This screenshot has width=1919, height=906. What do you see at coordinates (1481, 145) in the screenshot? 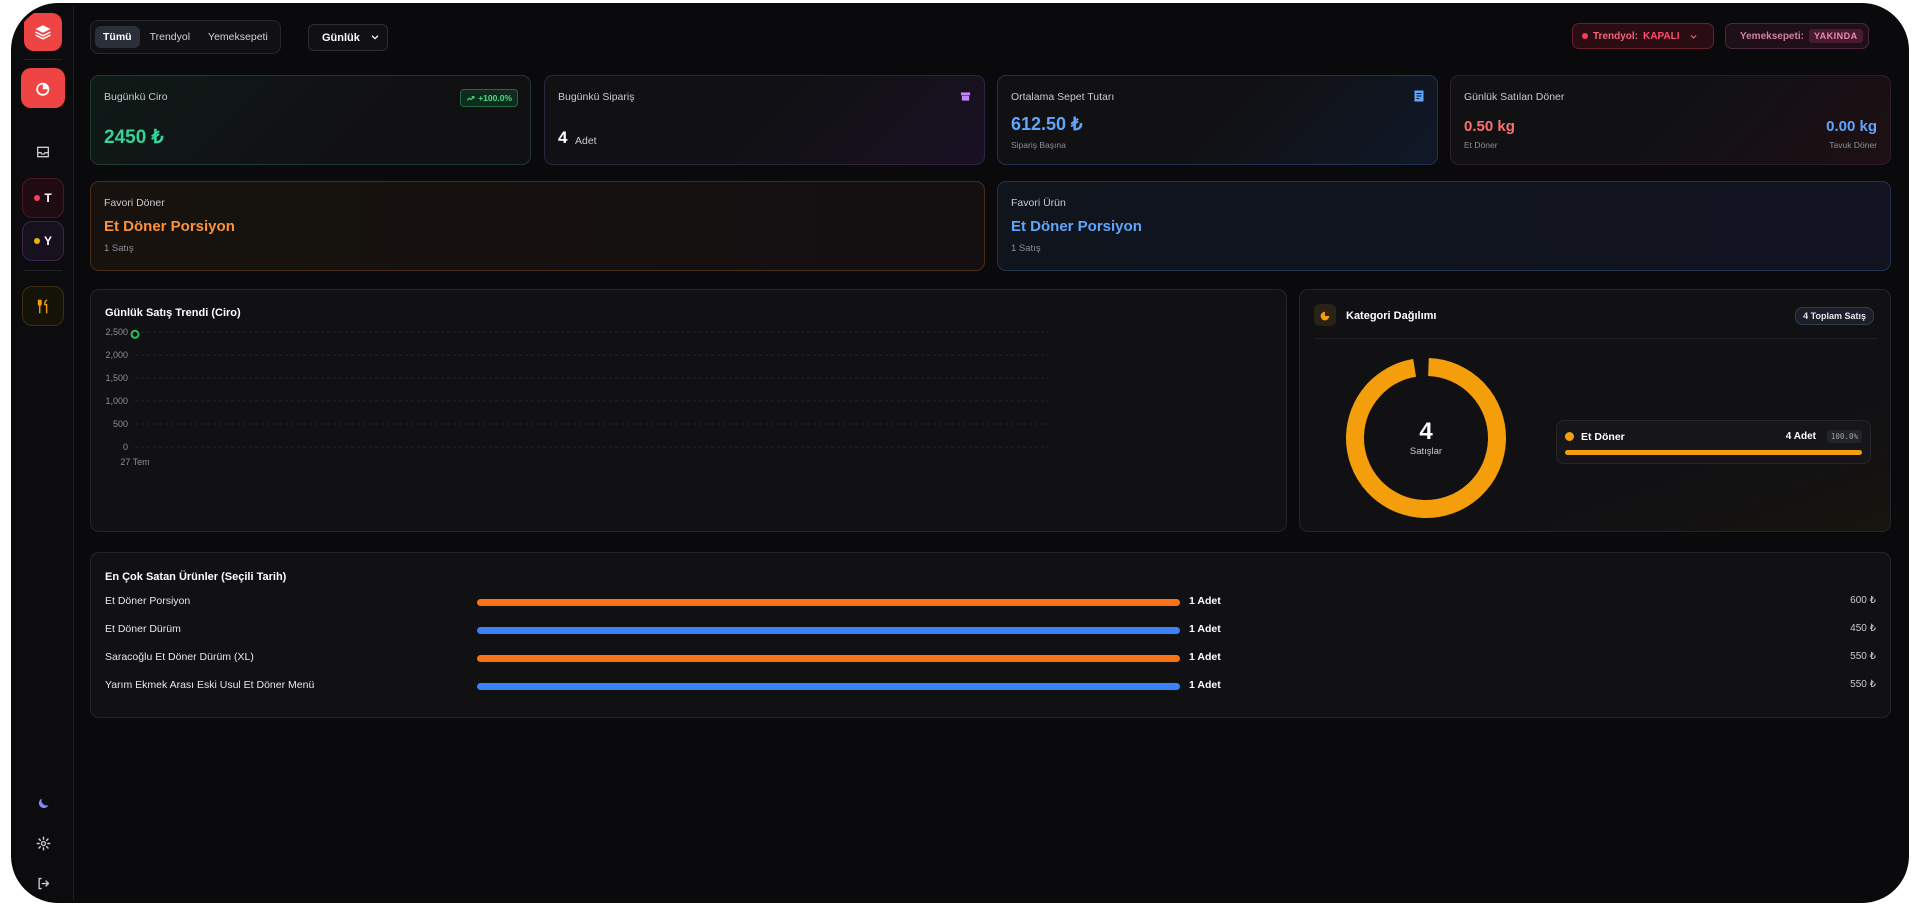
I see `meat-doner-label: Et Döner` at bounding box center [1481, 145].